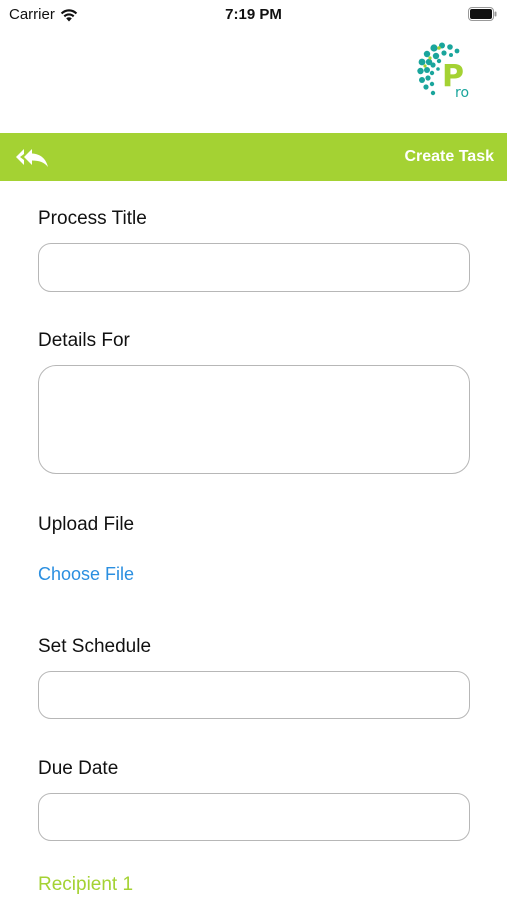 The width and height of the screenshot is (507, 900). I want to click on set-schedule-label: Set Schedule, so click(95, 646).